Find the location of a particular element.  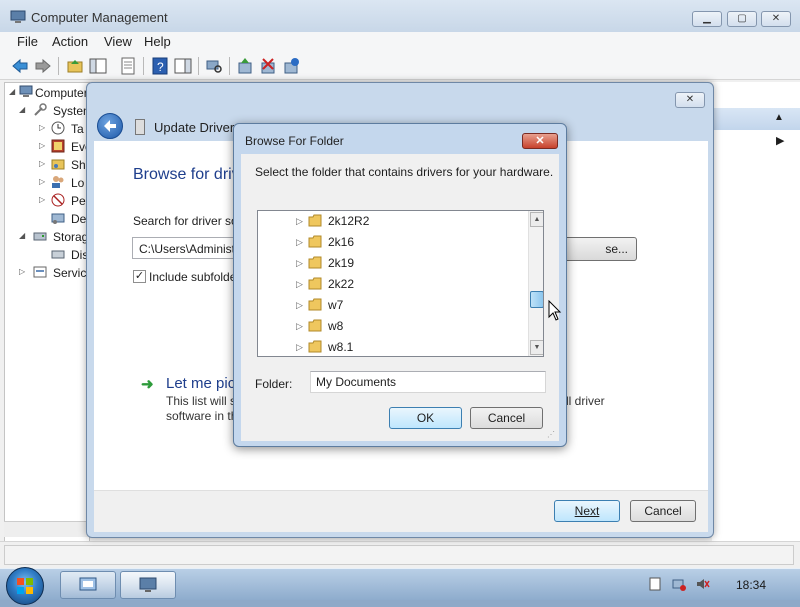

collapse-arrow-icon: ▲ is located at coordinates (779, 117).